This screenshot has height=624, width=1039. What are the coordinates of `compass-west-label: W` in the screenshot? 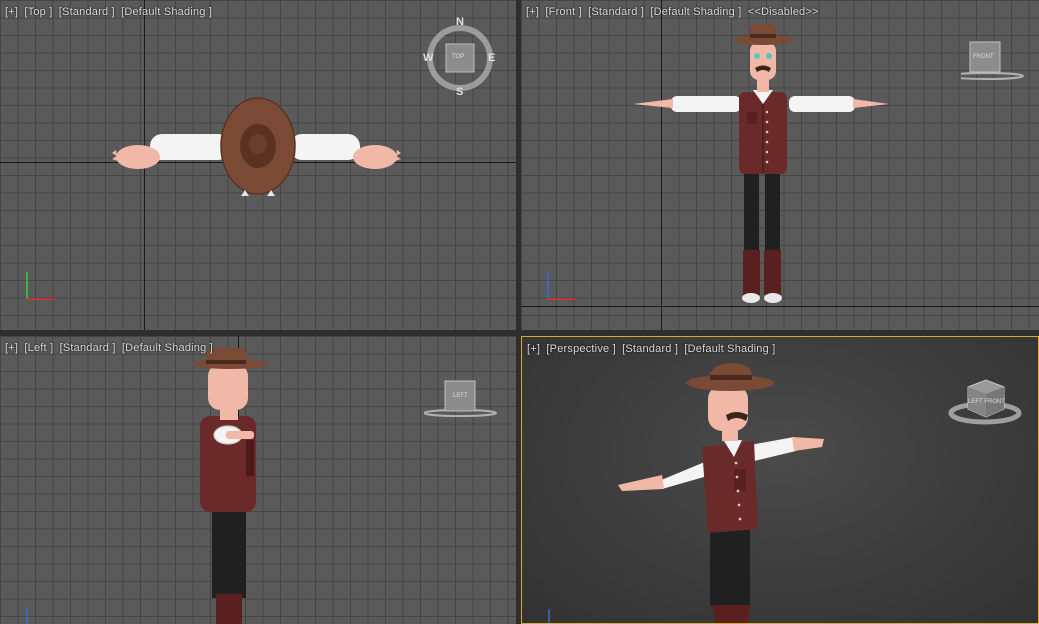 It's located at (428, 58).